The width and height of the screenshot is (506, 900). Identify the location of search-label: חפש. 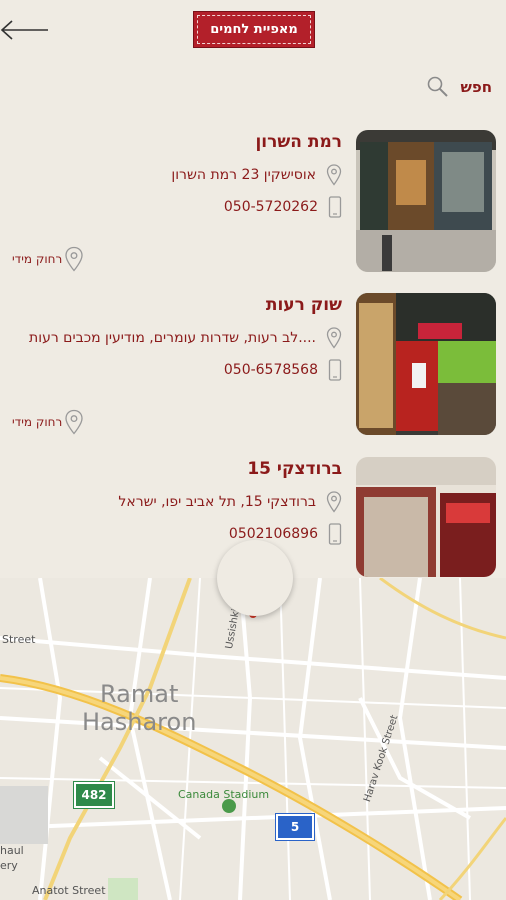
(476, 87).